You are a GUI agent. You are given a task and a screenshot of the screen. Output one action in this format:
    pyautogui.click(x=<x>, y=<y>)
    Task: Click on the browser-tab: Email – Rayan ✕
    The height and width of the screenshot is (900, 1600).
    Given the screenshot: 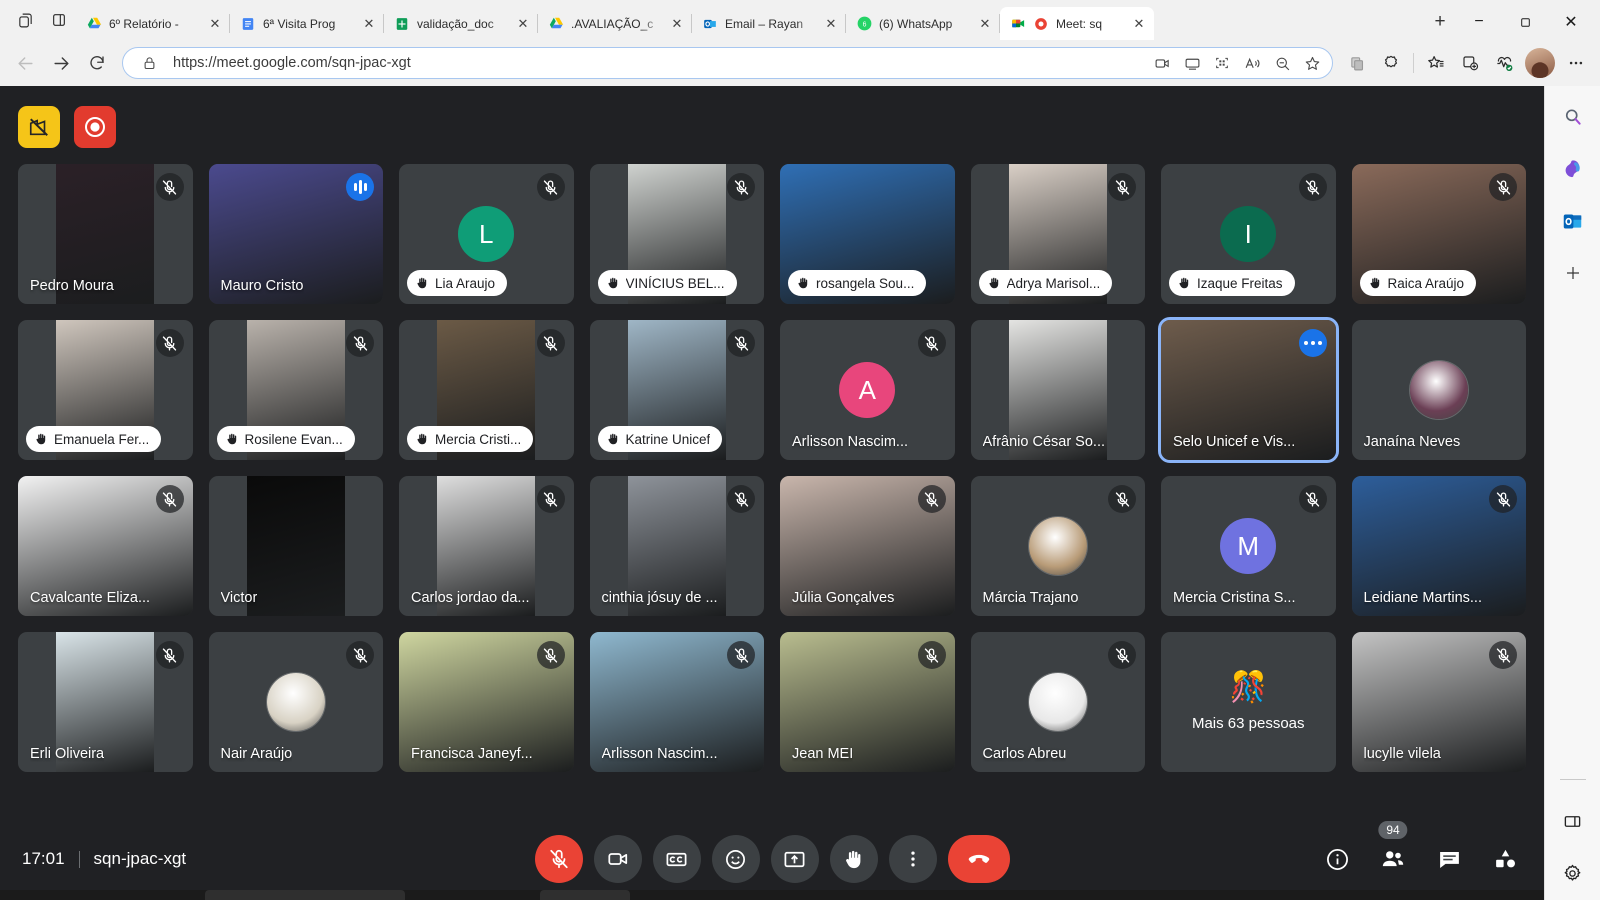 What is the action you would take?
    pyautogui.click(x=769, y=23)
    